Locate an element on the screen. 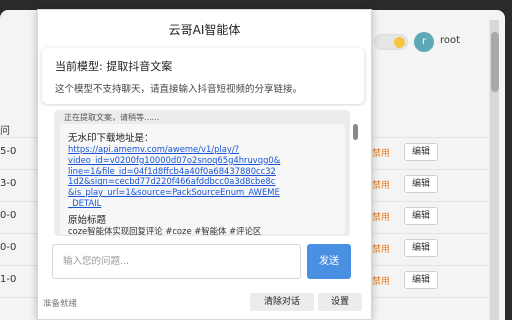 This screenshot has height=320, width=512. page-scroll-thumb is located at coordinates (495, 62).